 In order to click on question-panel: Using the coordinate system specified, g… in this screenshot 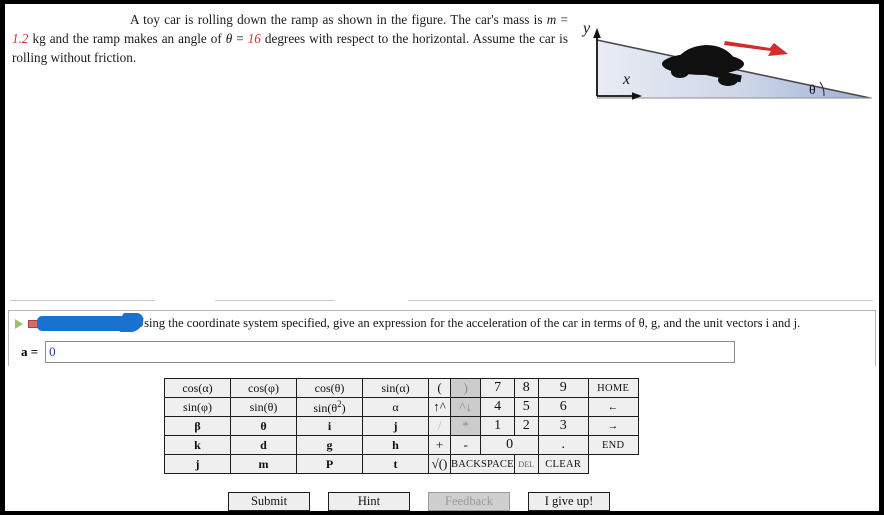, I will do `click(442, 338)`.